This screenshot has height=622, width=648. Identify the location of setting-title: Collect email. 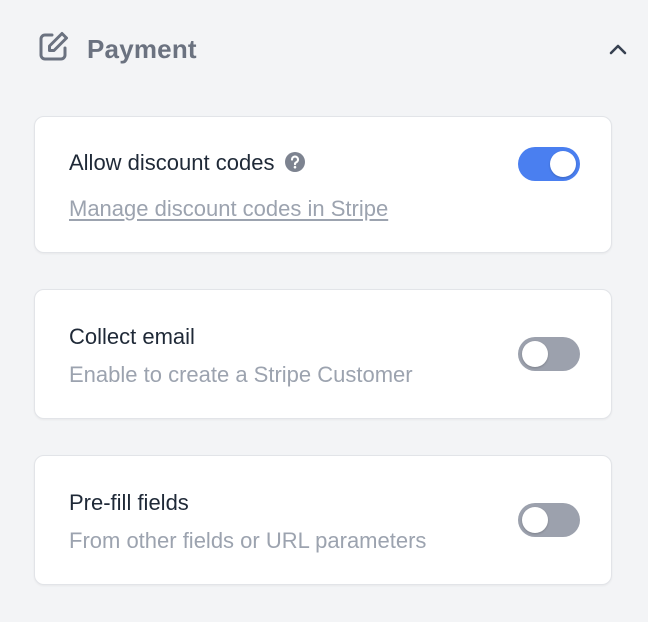
(132, 336).